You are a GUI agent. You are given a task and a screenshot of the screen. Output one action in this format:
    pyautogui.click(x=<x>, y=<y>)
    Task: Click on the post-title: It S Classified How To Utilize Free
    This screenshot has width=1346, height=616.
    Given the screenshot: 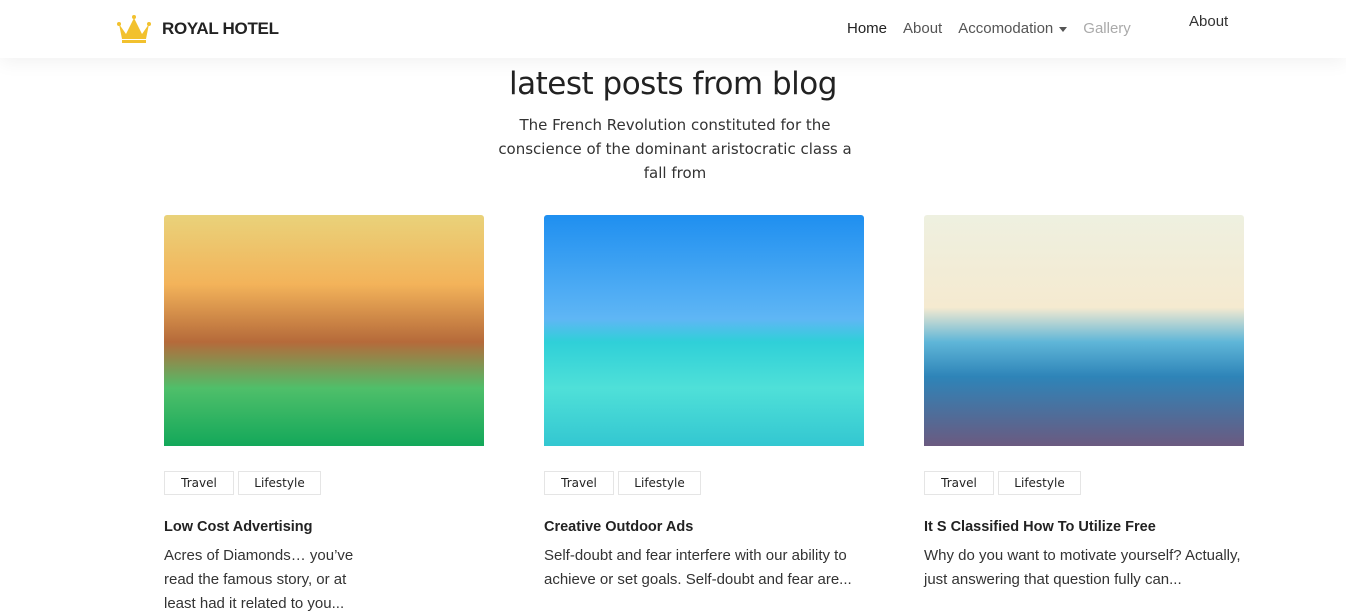 What is the action you would take?
    pyautogui.click(x=1084, y=527)
    